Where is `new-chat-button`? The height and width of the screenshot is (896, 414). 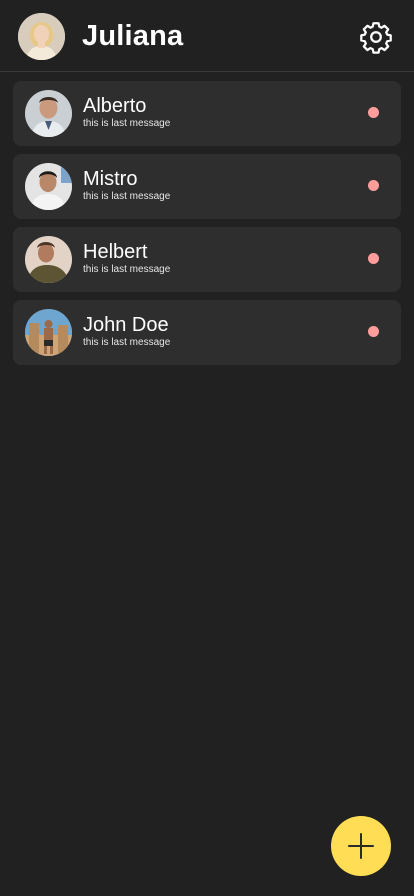 new-chat-button is located at coordinates (361, 846).